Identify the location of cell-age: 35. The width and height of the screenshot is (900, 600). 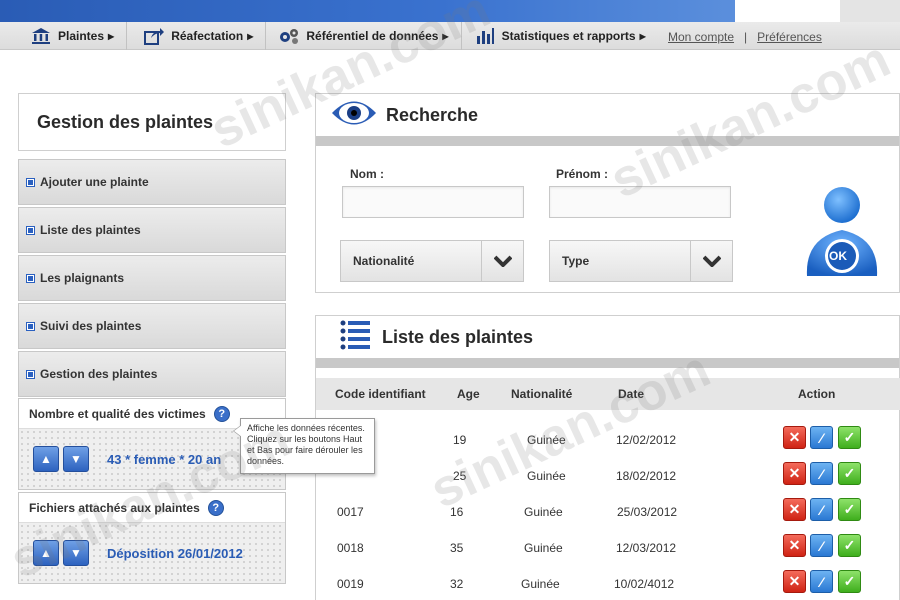
(457, 548).